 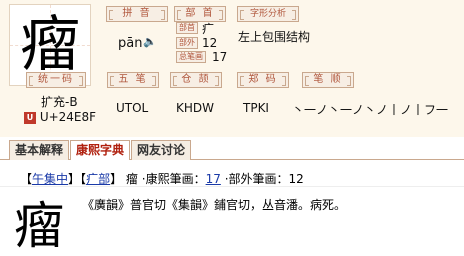 What do you see at coordinates (131, 179) in the screenshot?
I see `entry-character: 瘤` at bounding box center [131, 179].